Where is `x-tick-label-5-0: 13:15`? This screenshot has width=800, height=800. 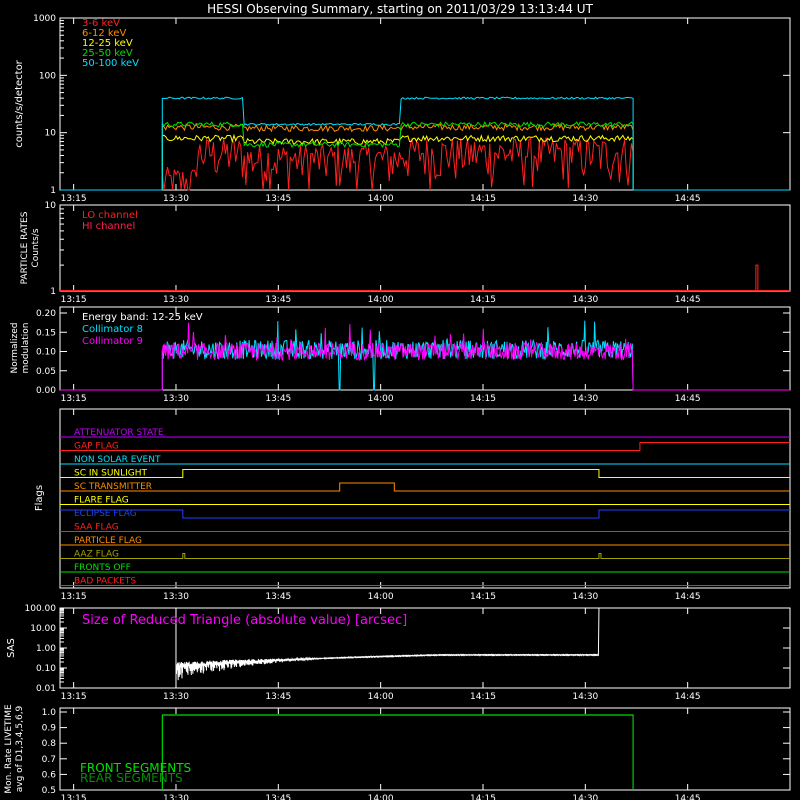 x-tick-label-5-0: 13:15 is located at coordinates (74, 697).